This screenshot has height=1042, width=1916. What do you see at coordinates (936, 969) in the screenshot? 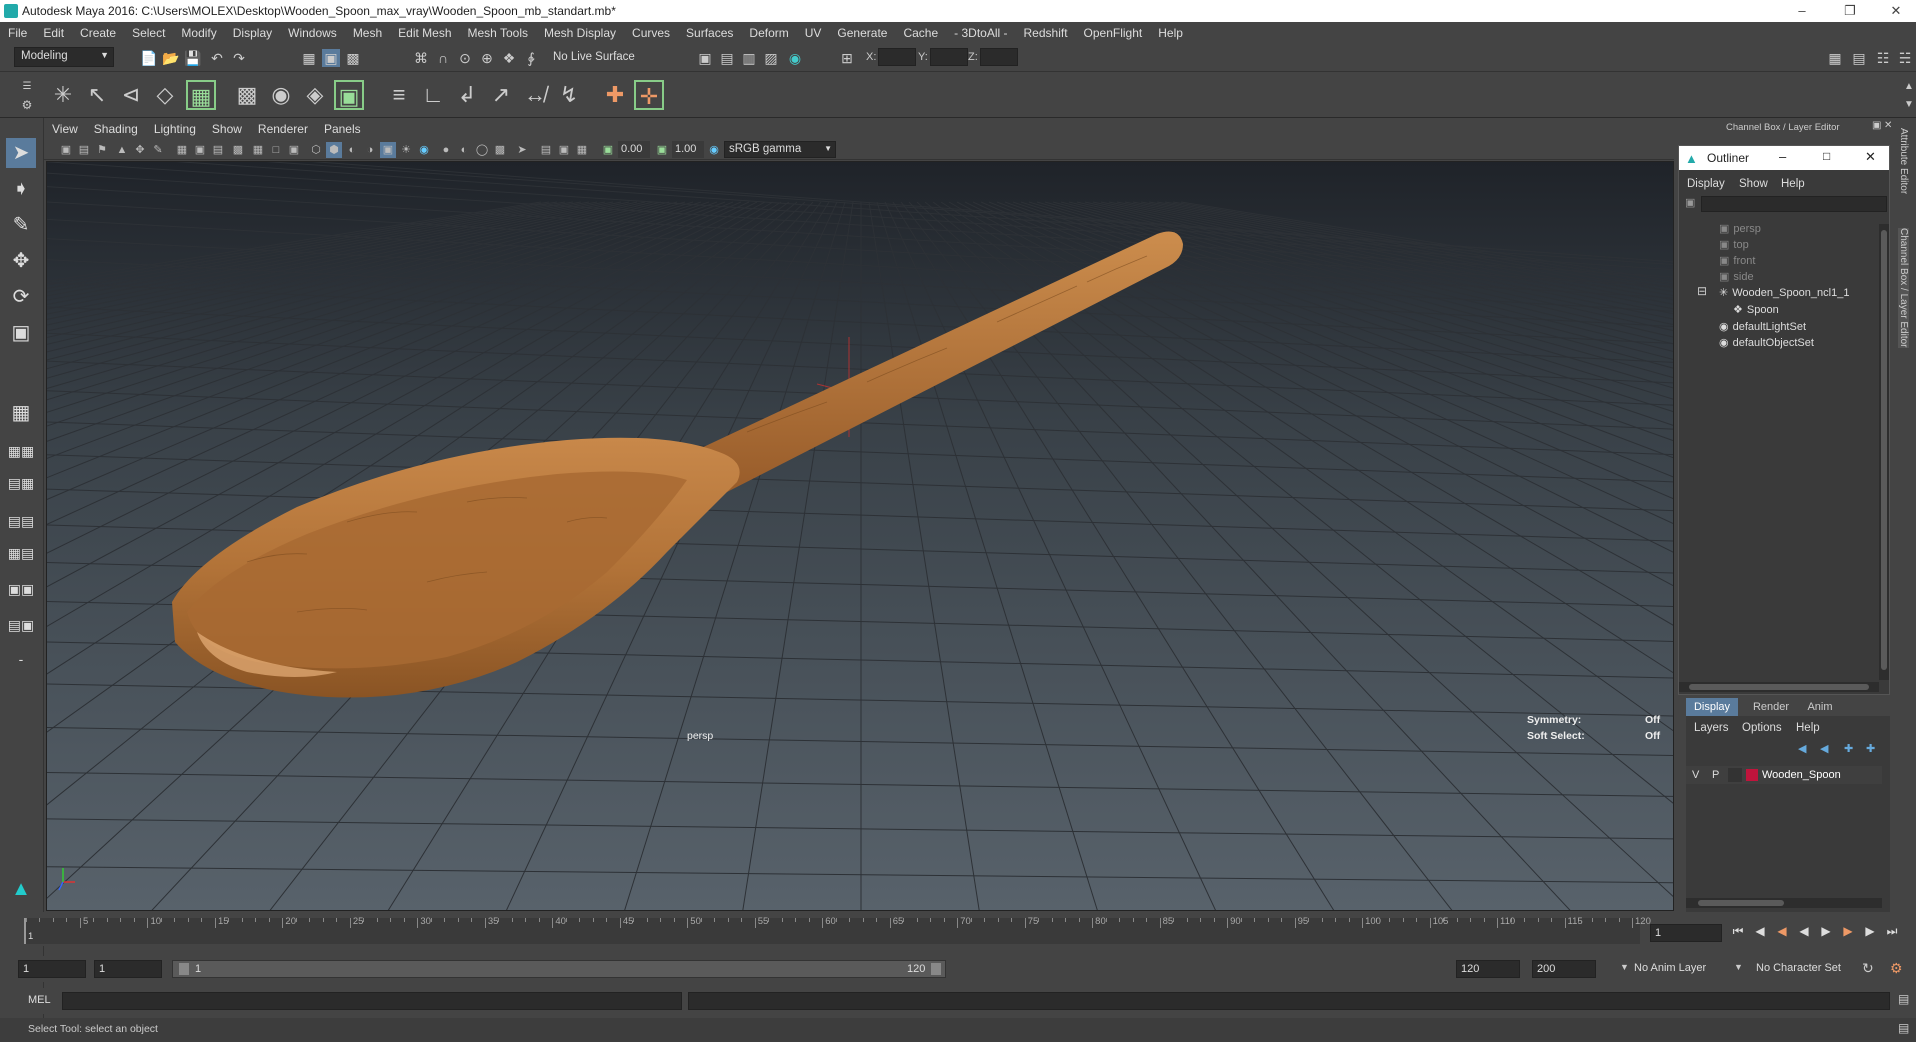
I see `range-end-handle` at bounding box center [936, 969].